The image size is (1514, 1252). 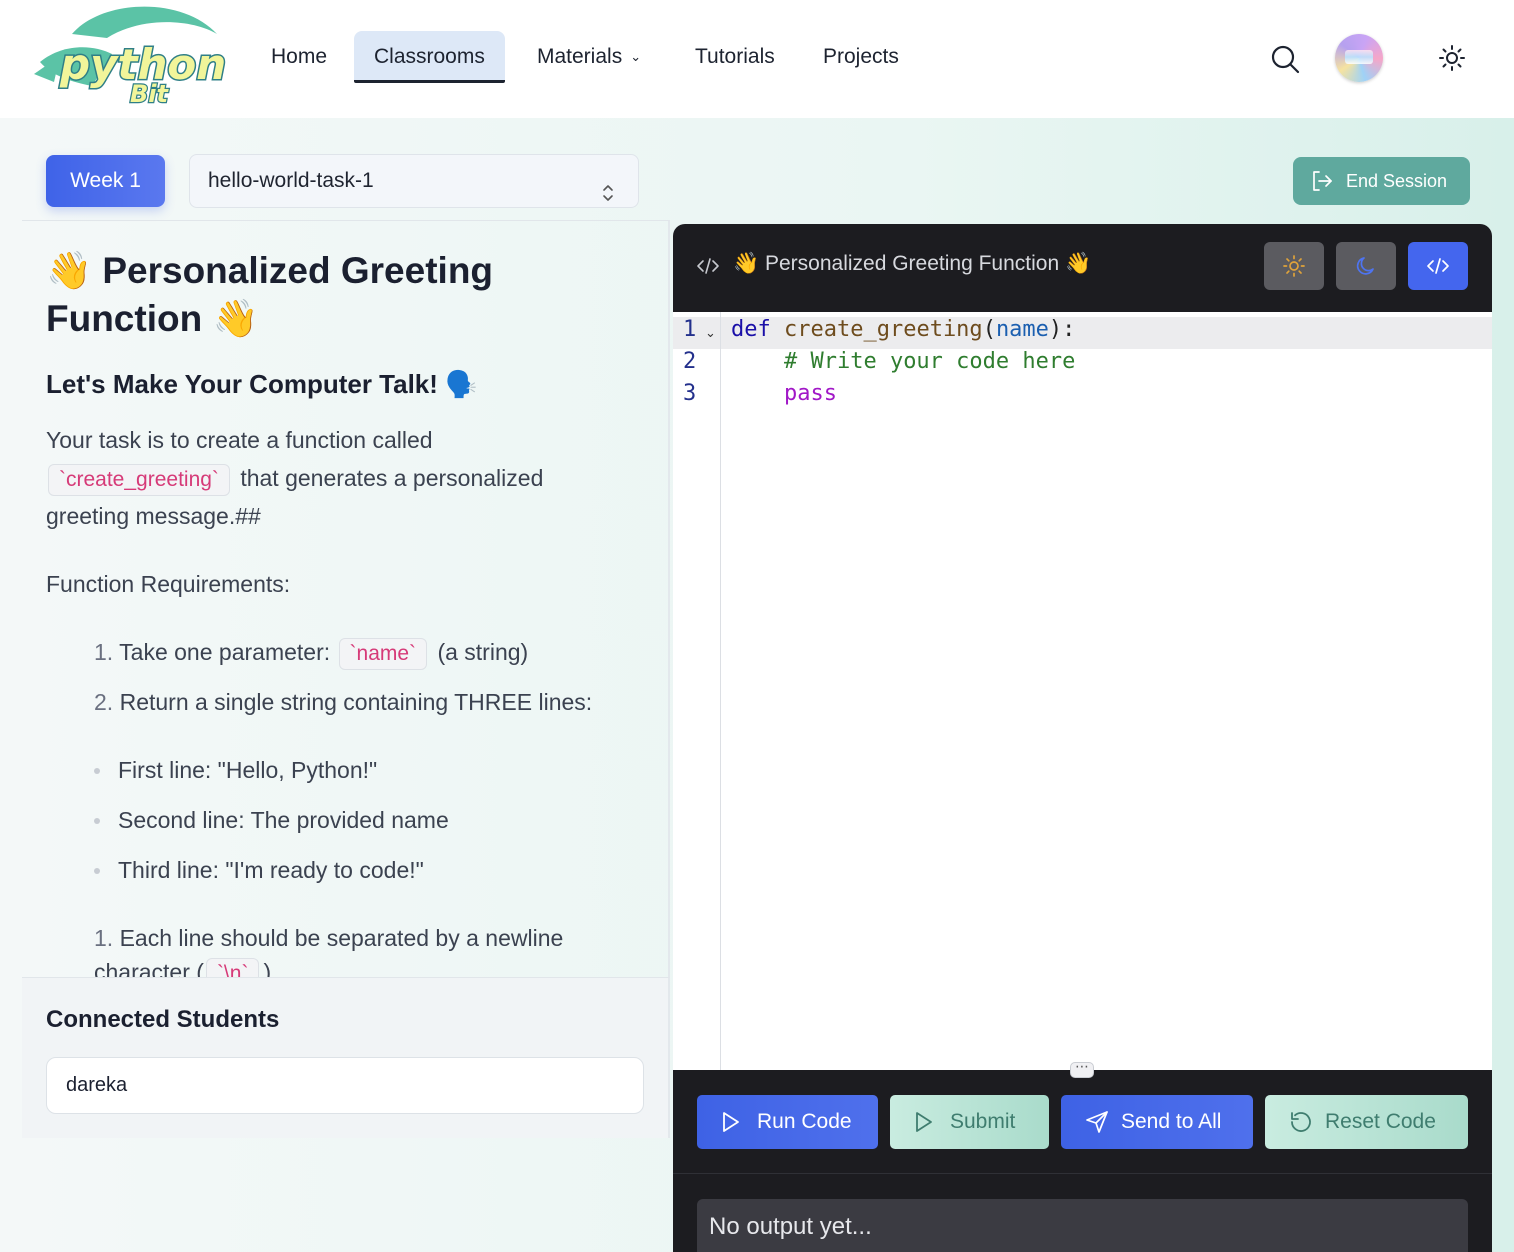 What do you see at coordinates (225, 652) in the screenshot?
I see `requirement-text: Take one parameter:` at bounding box center [225, 652].